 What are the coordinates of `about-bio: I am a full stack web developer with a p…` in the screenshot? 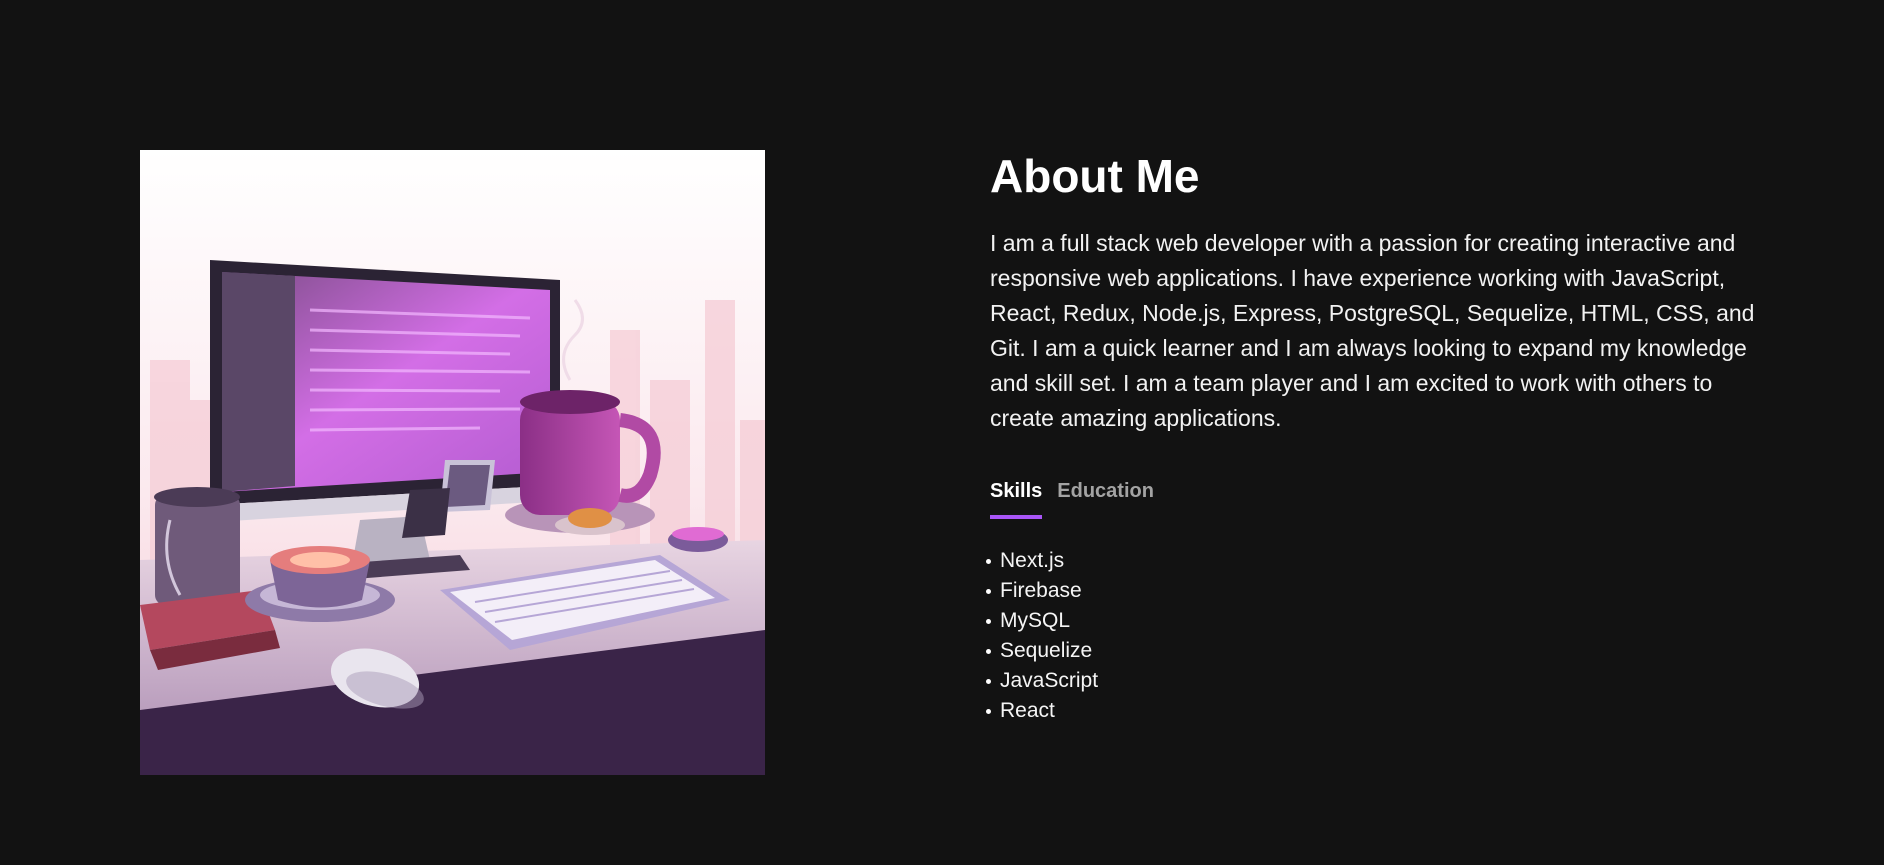 It's located at (1372, 330).